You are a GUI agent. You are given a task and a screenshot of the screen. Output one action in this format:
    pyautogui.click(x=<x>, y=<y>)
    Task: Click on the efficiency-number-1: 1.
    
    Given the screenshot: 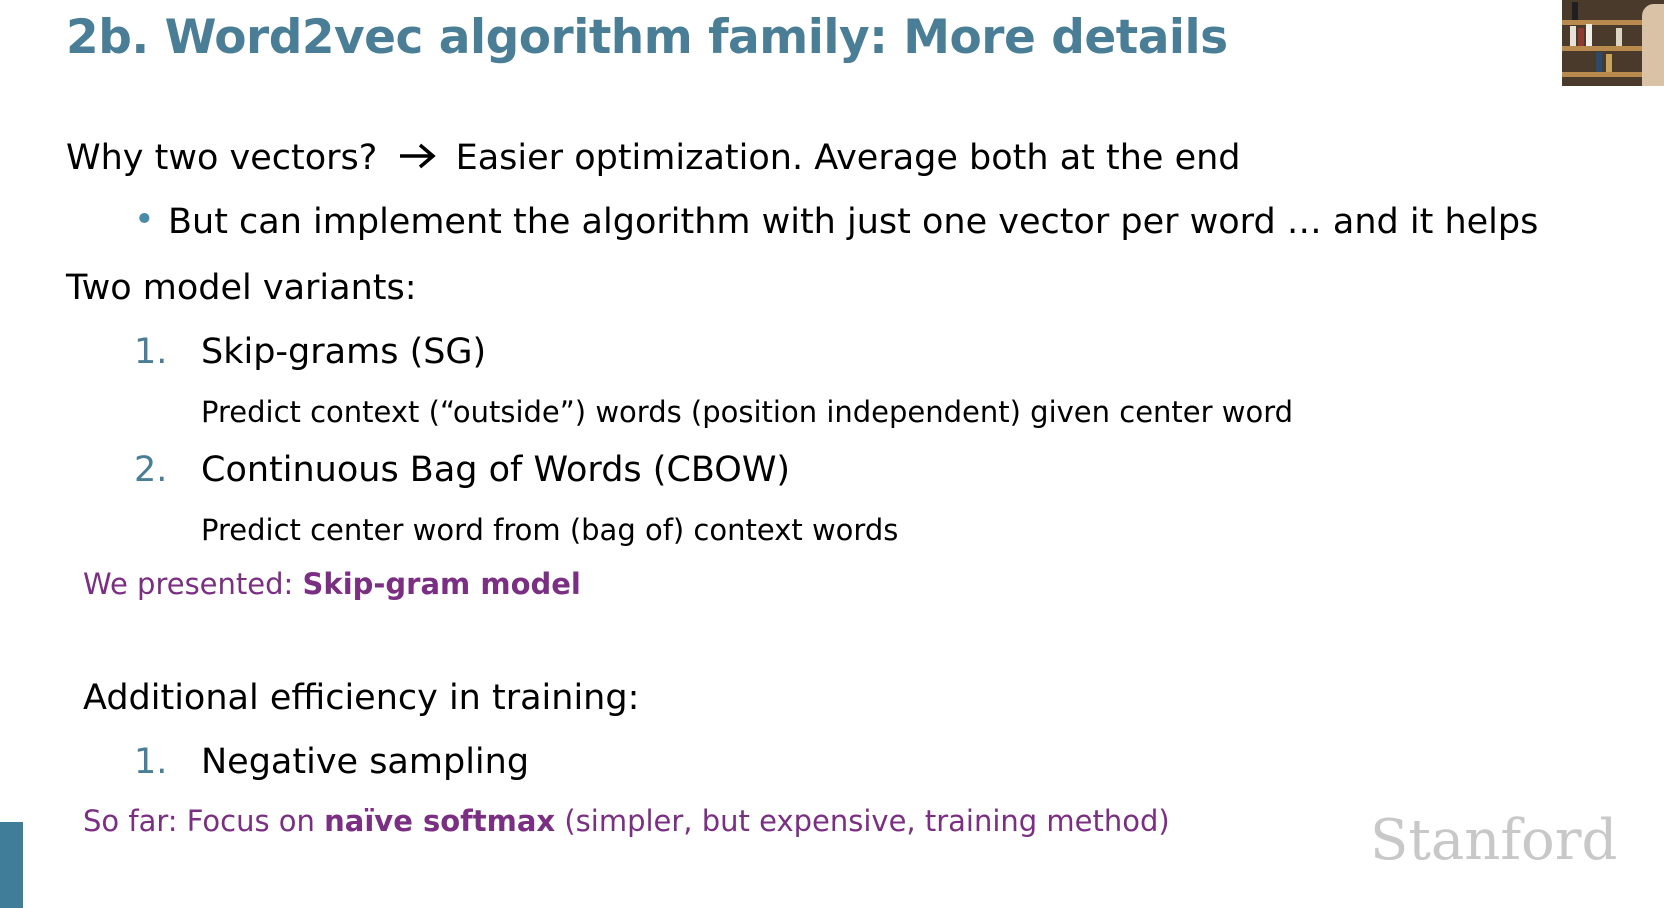 What is the action you would take?
    pyautogui.click(x=151, y=762)
    